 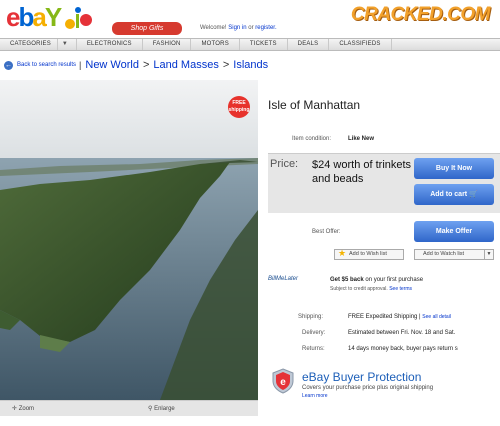 What do you see at coordinates (311, 317) in the screenshot?
I see `shipping-label: Shipping:` at bounding box center [311, 317].